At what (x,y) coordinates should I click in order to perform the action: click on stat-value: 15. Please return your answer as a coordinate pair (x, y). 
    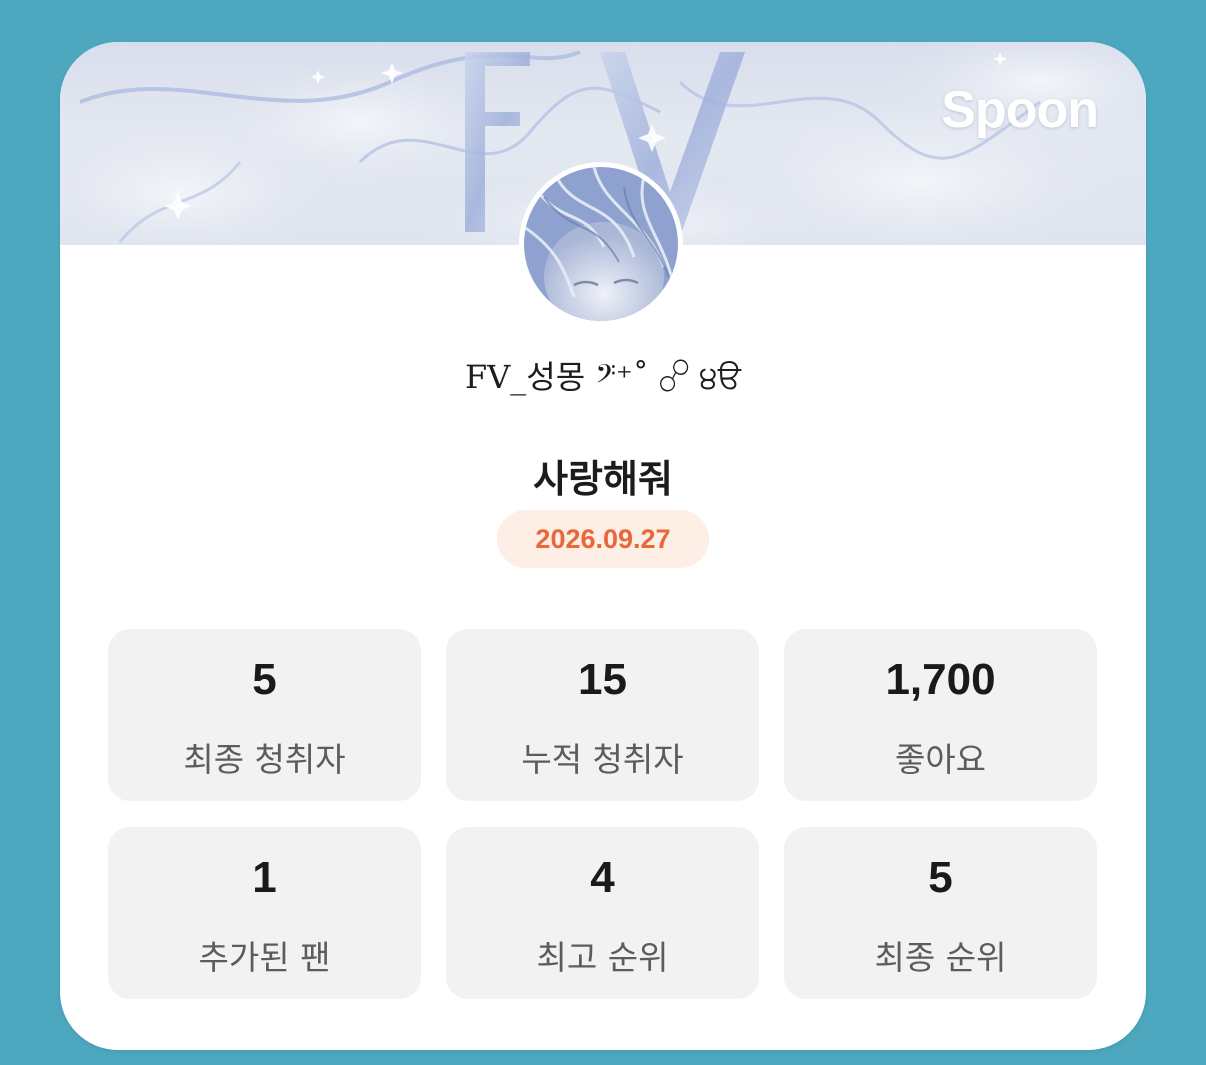
    Looking at the image, I should click on (602, 679).